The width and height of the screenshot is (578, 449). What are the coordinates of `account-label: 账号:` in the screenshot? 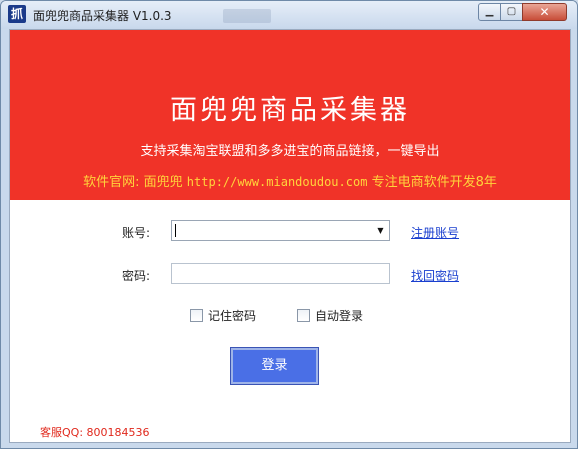 It's located at (135, 233).